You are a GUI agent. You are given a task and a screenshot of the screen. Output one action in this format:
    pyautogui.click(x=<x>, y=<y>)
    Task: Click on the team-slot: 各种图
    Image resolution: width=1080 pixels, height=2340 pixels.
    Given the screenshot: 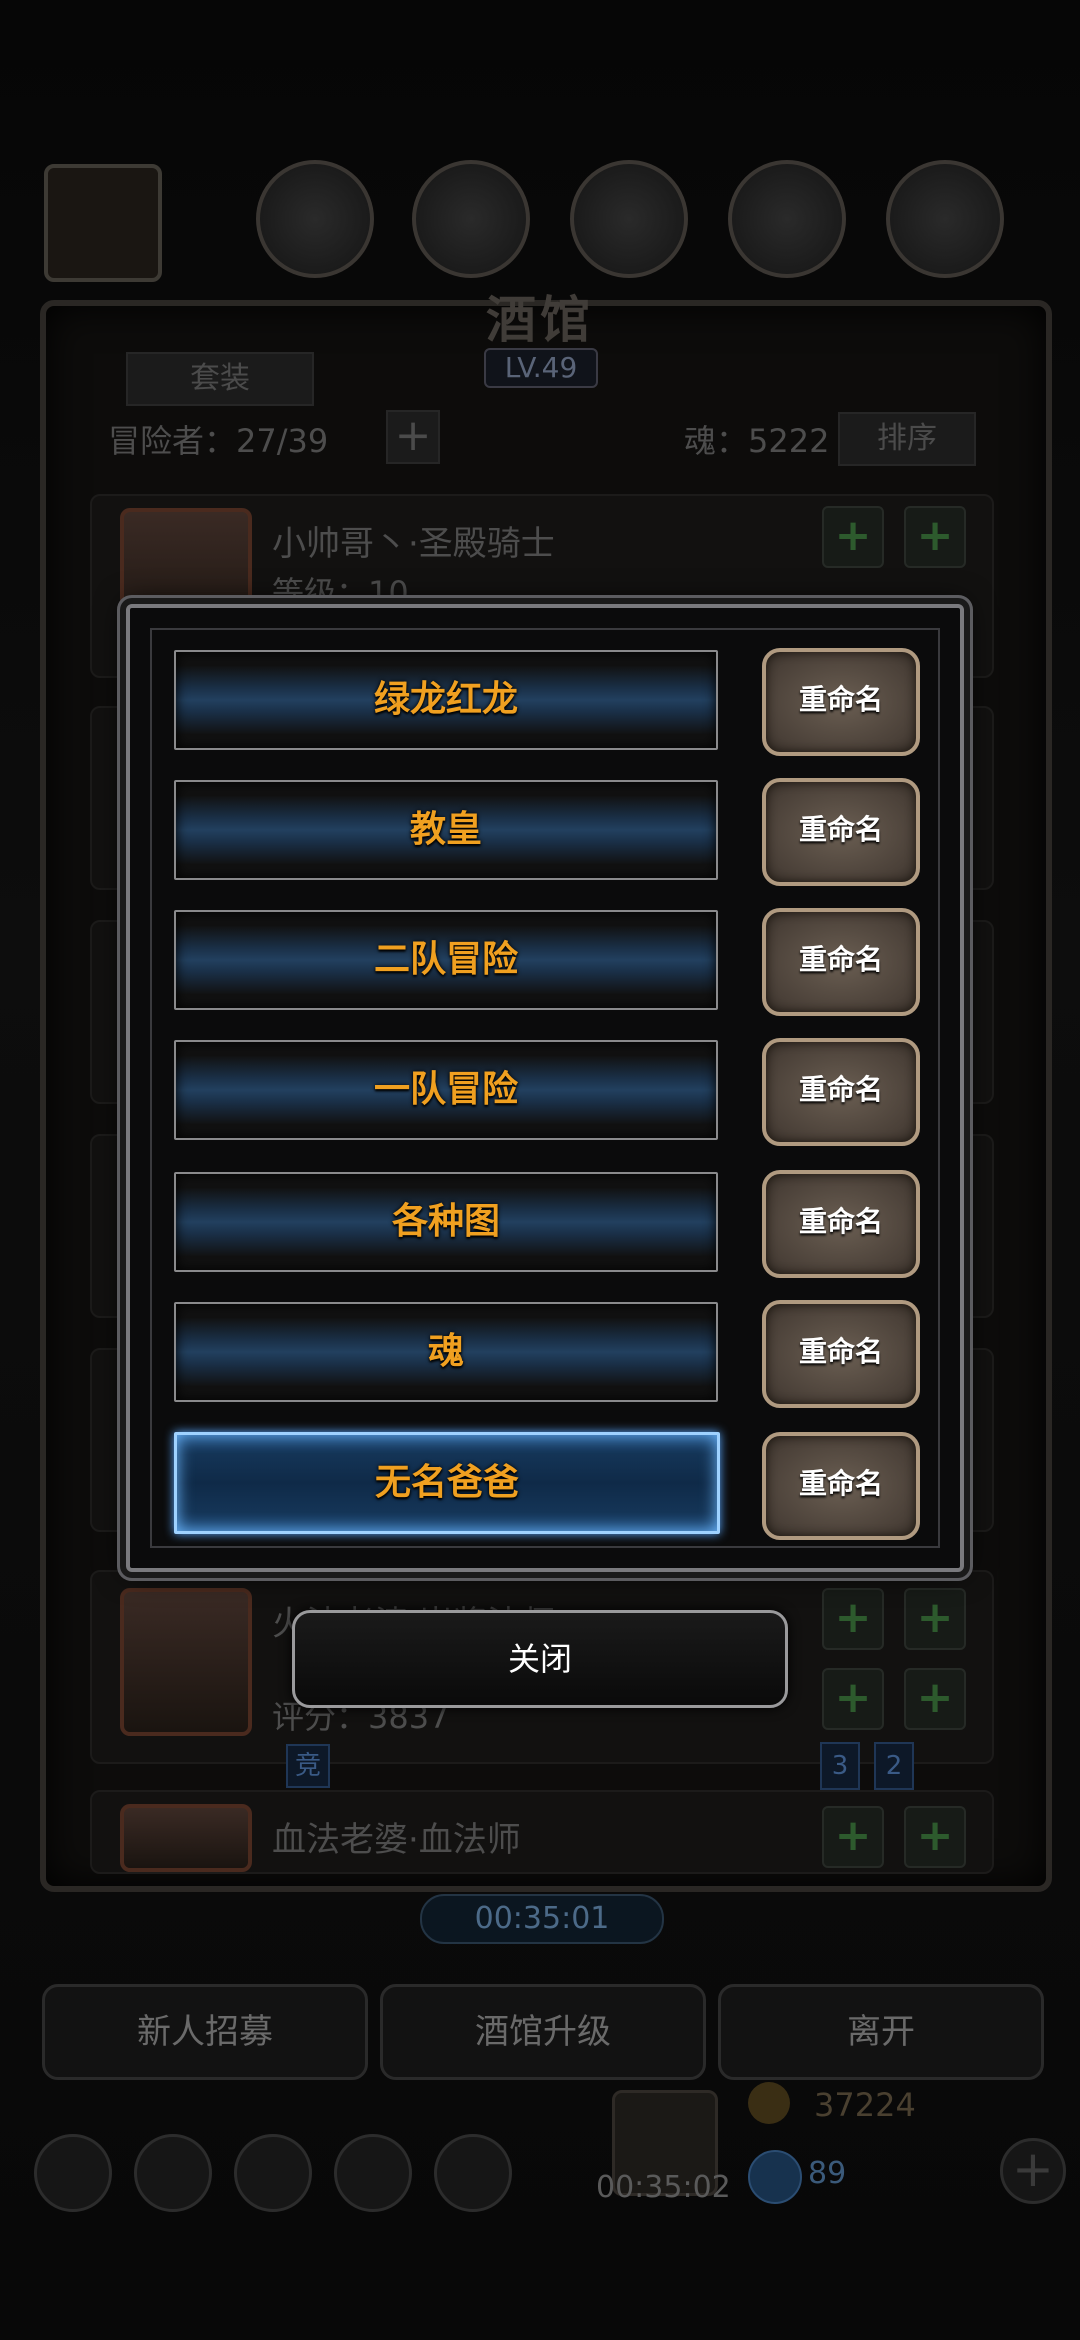 What is the action you would take?
    pyautogui.click(x=446, y=1222)
    